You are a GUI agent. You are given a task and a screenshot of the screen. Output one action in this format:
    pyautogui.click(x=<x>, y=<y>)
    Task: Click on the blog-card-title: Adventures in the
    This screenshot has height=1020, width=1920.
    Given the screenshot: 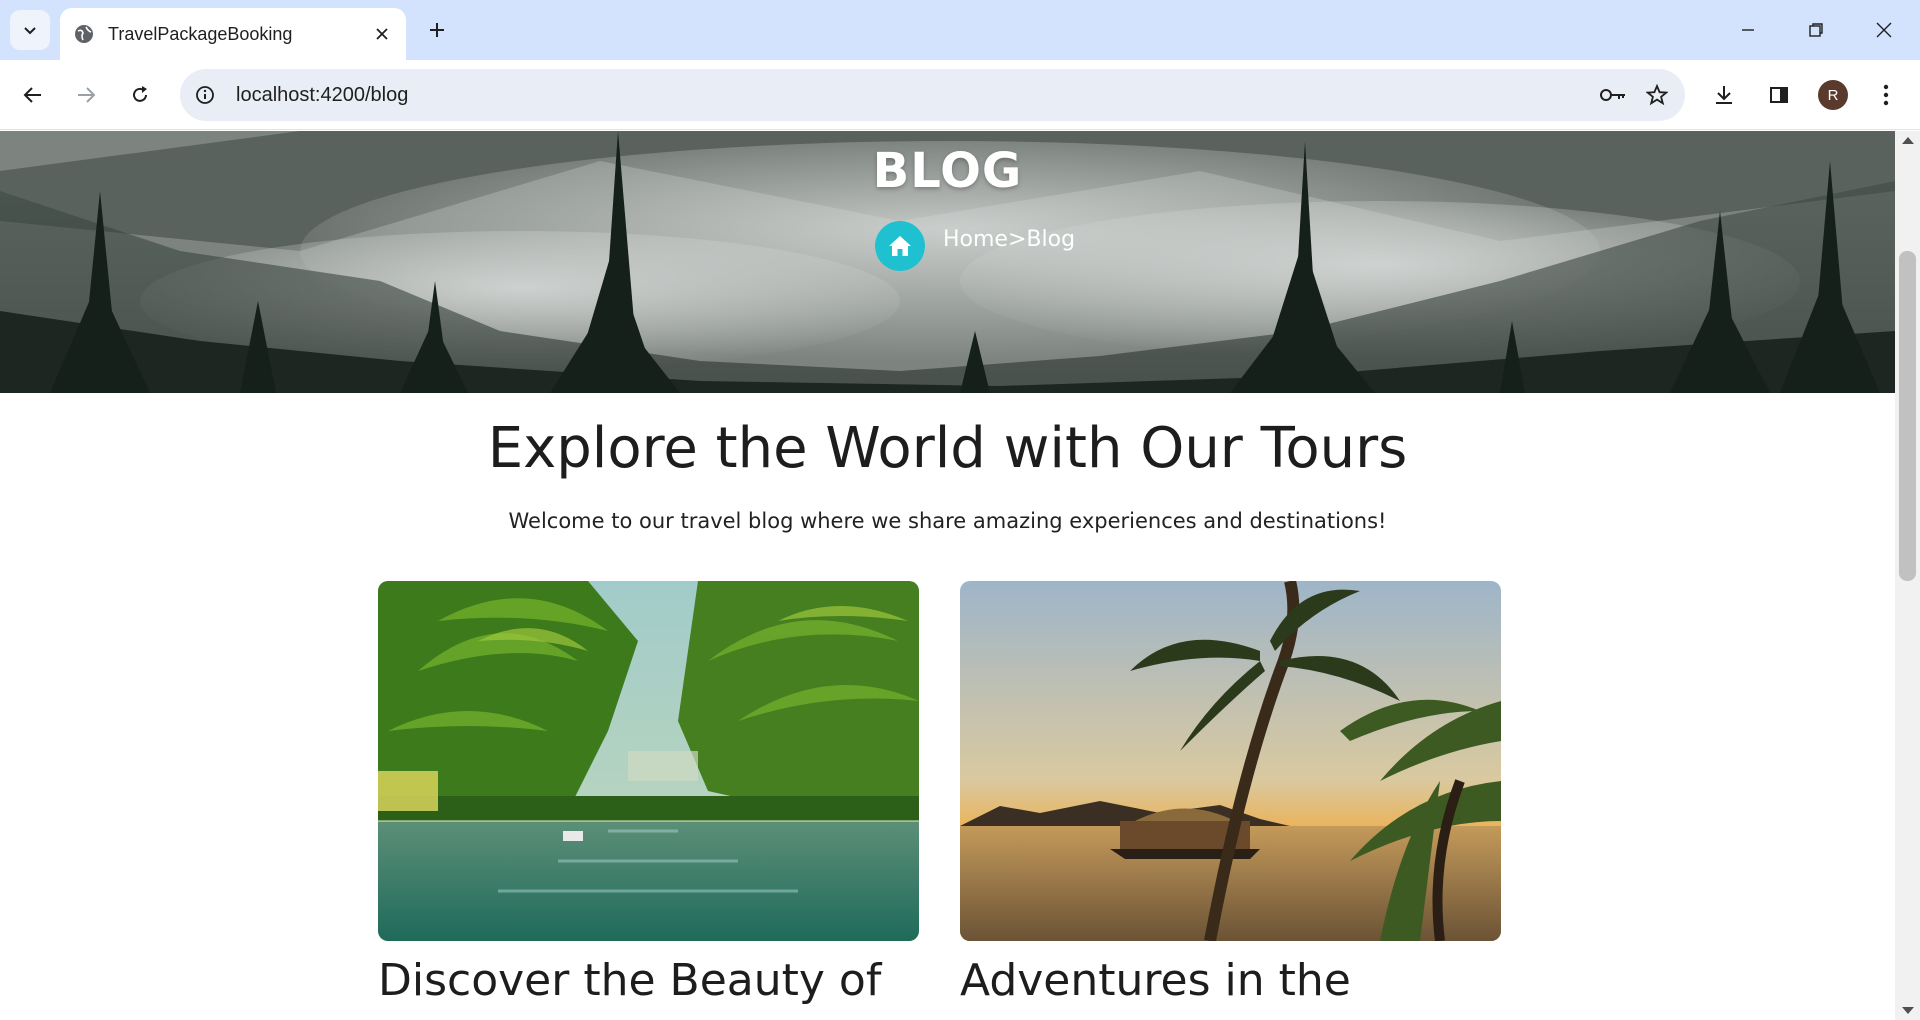 What is the action you would take?
    pyautogui.click(x=1230, y=980)
    